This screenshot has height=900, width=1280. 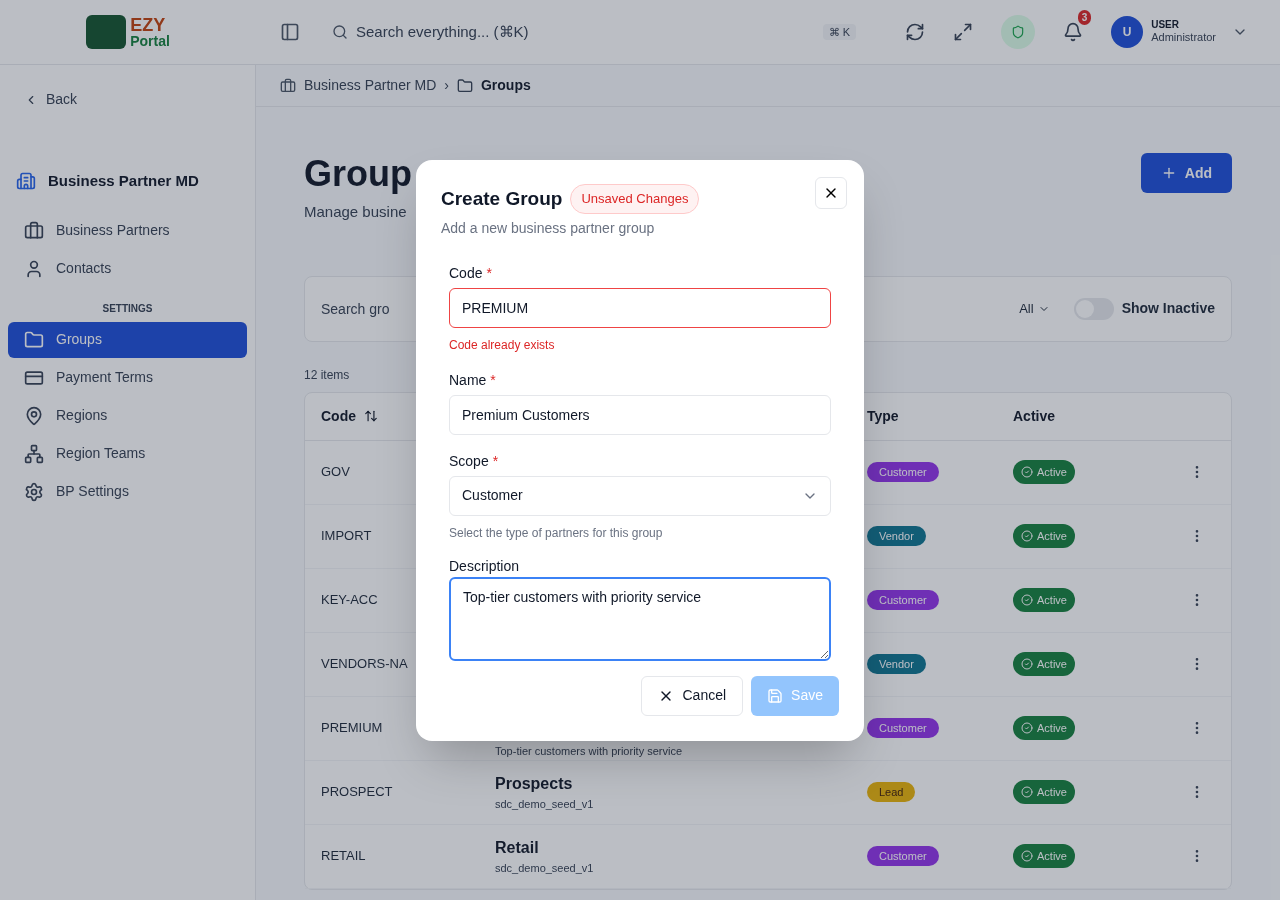 I want to click on field-label: Scope, so click(x=469, y=461).